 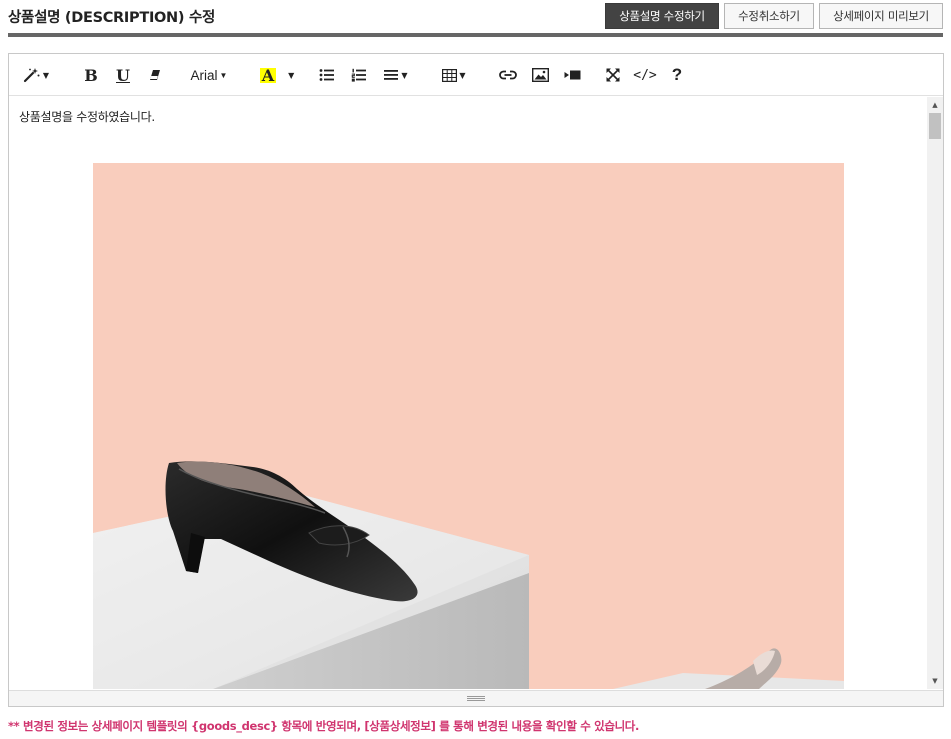 I want to click on preview-detail-page-button: 상세페이지 미리보기, so click(x=881, y=16).